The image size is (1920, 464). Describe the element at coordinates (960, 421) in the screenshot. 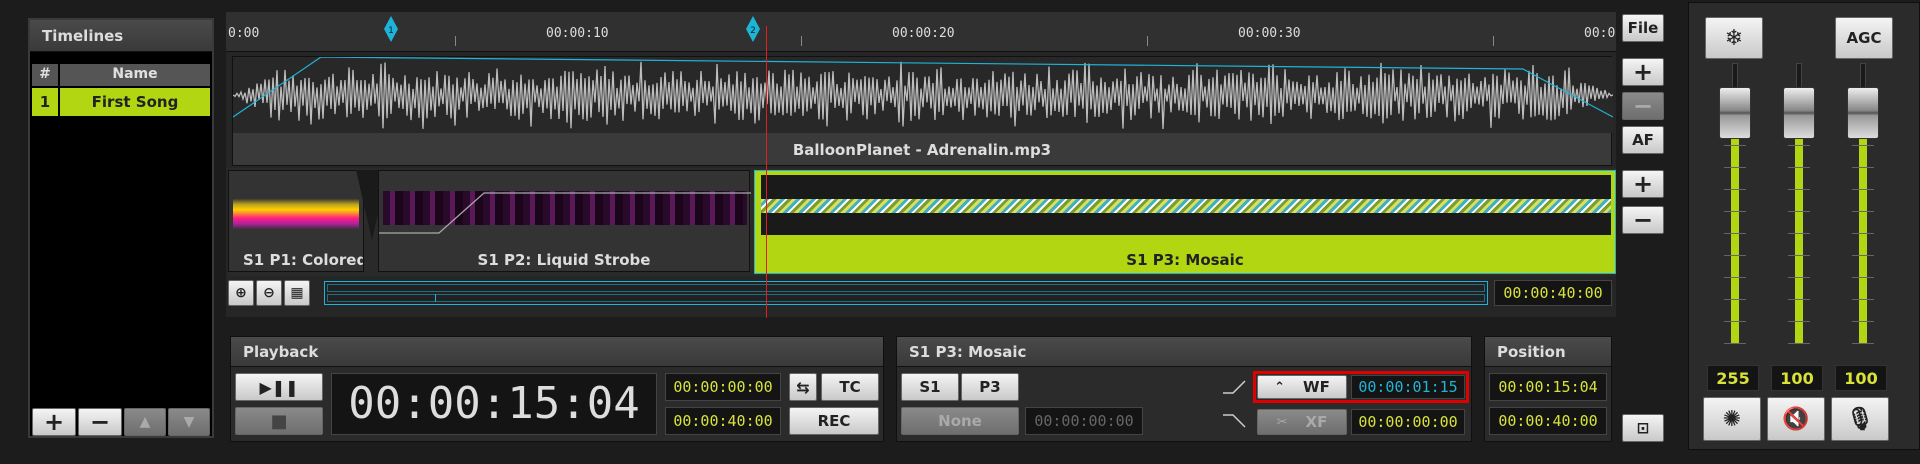

I see `none-button: None` at that location.